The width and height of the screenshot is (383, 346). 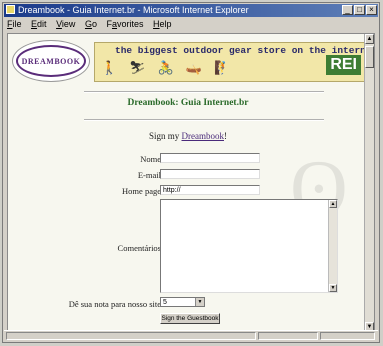 What do you see at coordinates (131, 336) in the screenshot?
I see `status-pane-main` at bounding box center [131, 336].